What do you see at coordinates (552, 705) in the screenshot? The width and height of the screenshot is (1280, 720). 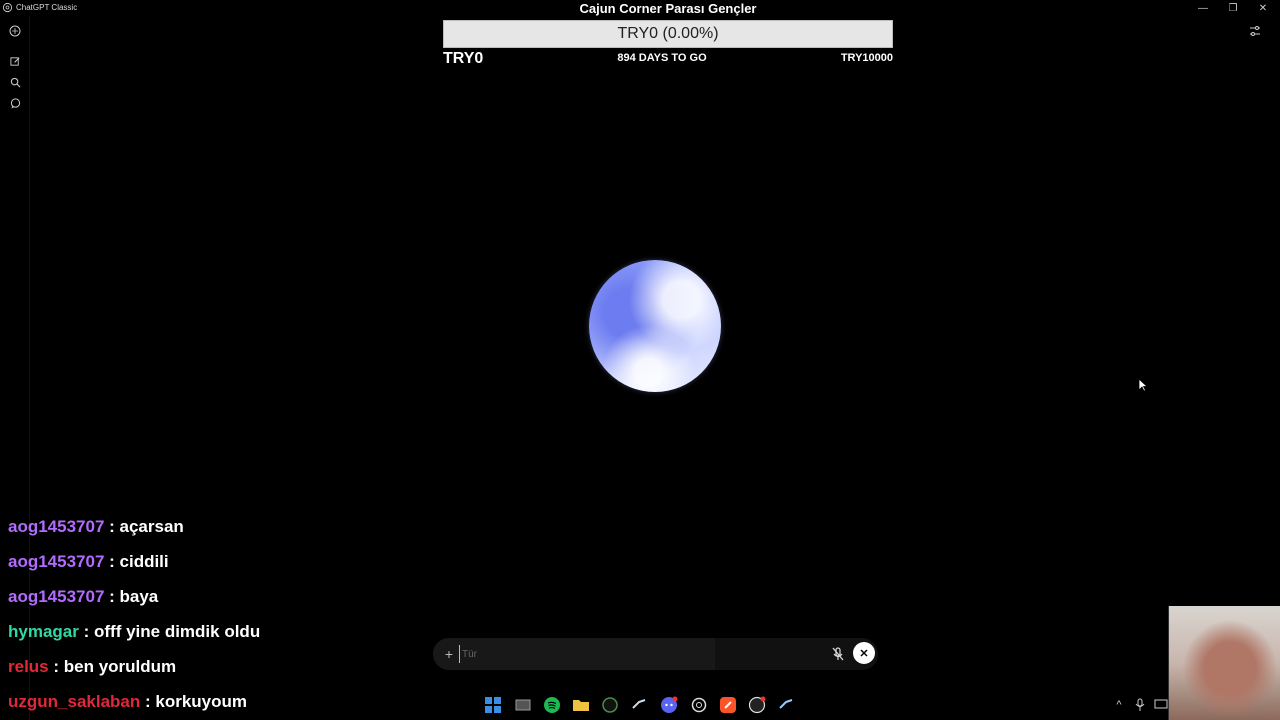 I see `spotify-icon` at bounding box center [552, 705].